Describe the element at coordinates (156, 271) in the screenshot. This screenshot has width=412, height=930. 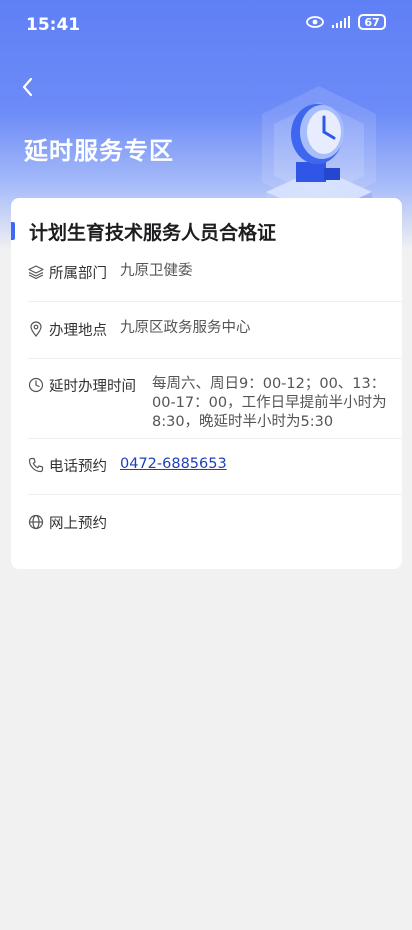
I see `department-value: 九原卫健委` at that location.